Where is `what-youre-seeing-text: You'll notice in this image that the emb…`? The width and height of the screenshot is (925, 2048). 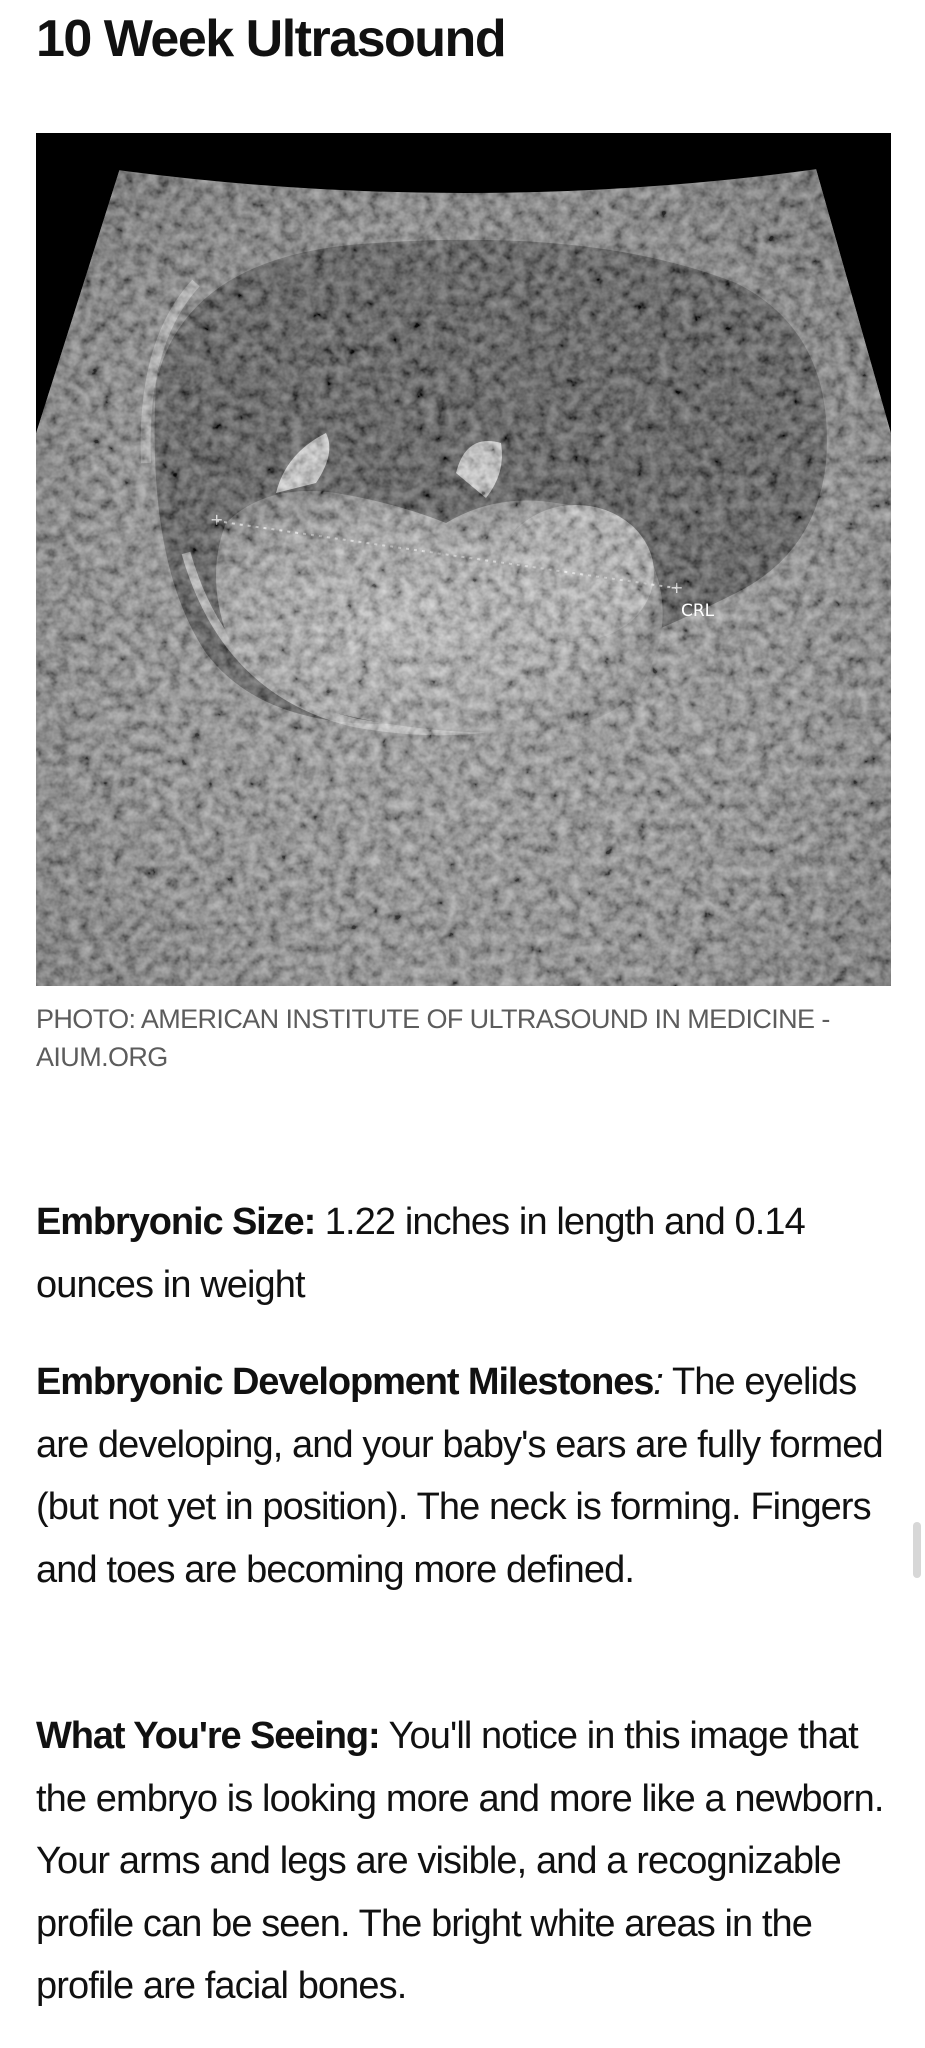 what-youre-seeing-text: You'll notice in this image that the emb… is located at coordinates (460, 1861).